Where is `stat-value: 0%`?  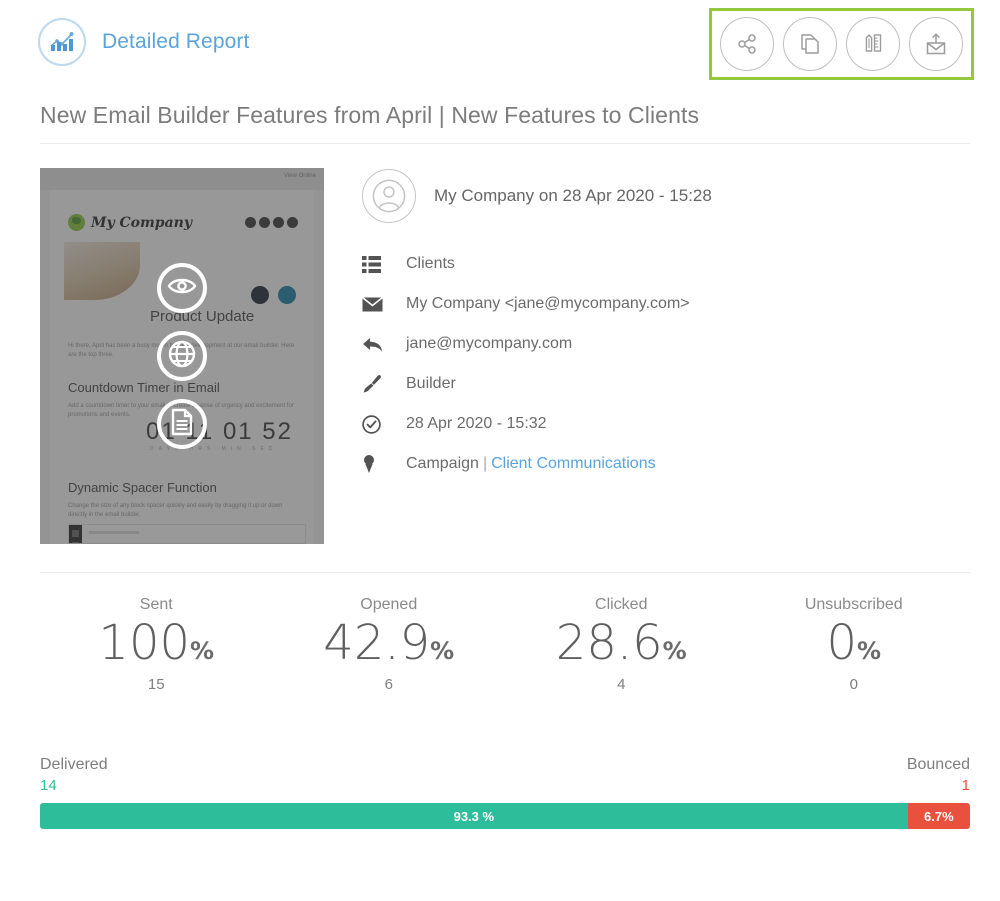 stat-value: 0% is located at coordinates (854, 643).